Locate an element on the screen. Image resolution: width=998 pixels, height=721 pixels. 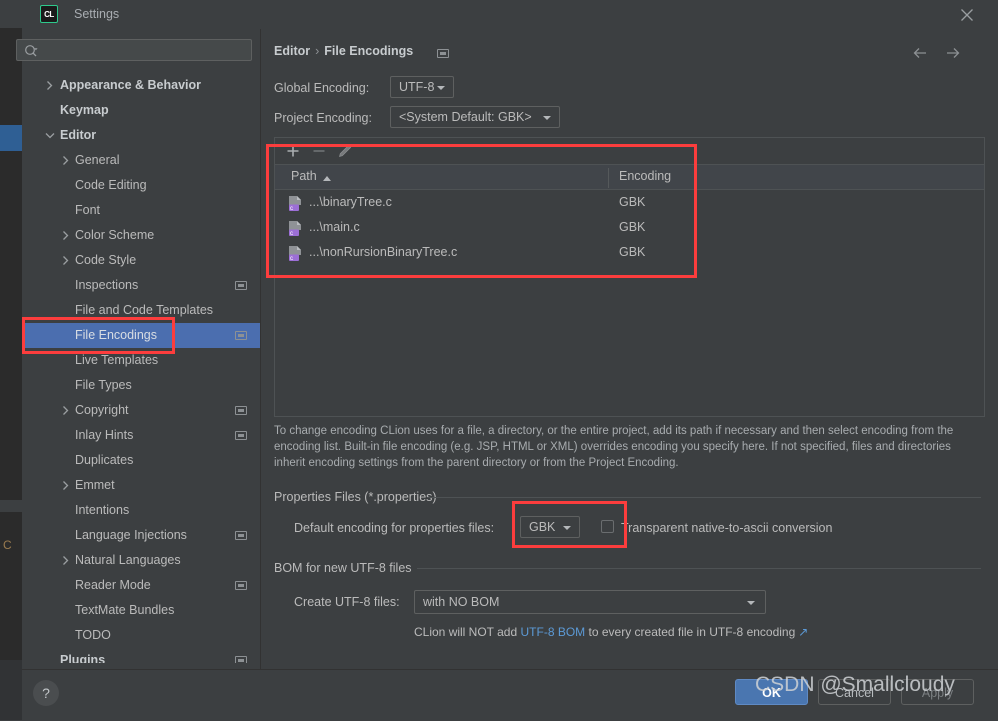
background-ide-mid is located at coordinates (11, 506).